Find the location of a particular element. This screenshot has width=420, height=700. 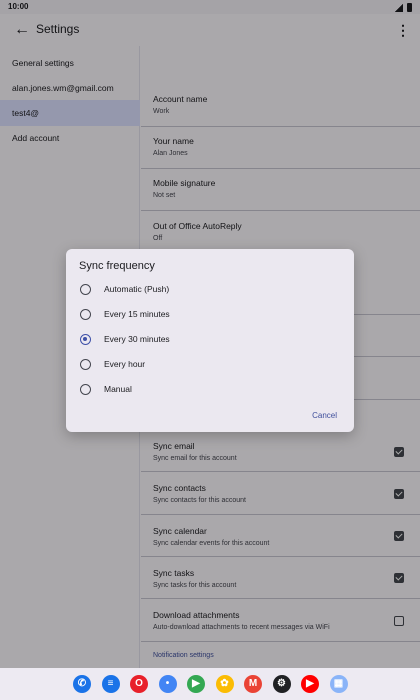

settings-app-icon: ⚙ is located at coordinates (281, 684).